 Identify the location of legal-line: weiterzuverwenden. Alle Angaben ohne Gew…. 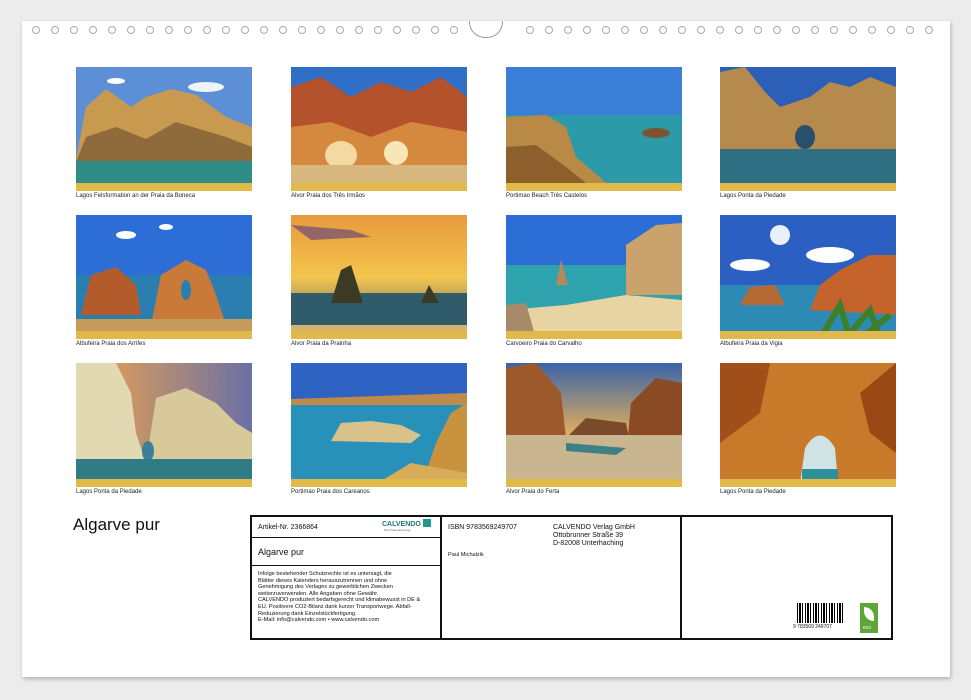
(318, 593).